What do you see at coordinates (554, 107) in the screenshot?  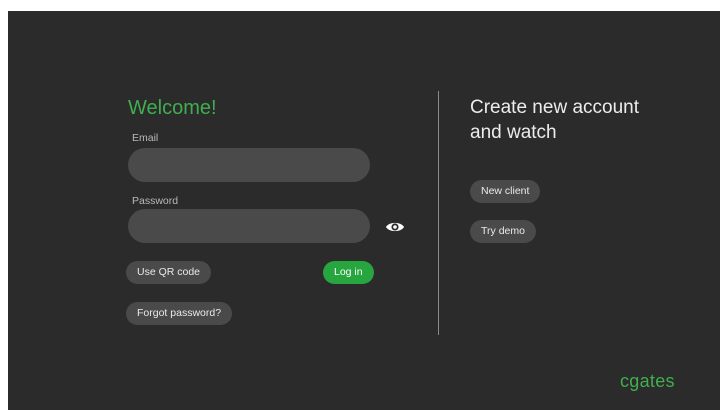 I see `create-account-title-line-1: Create new account` at bounding box center [554, 107].